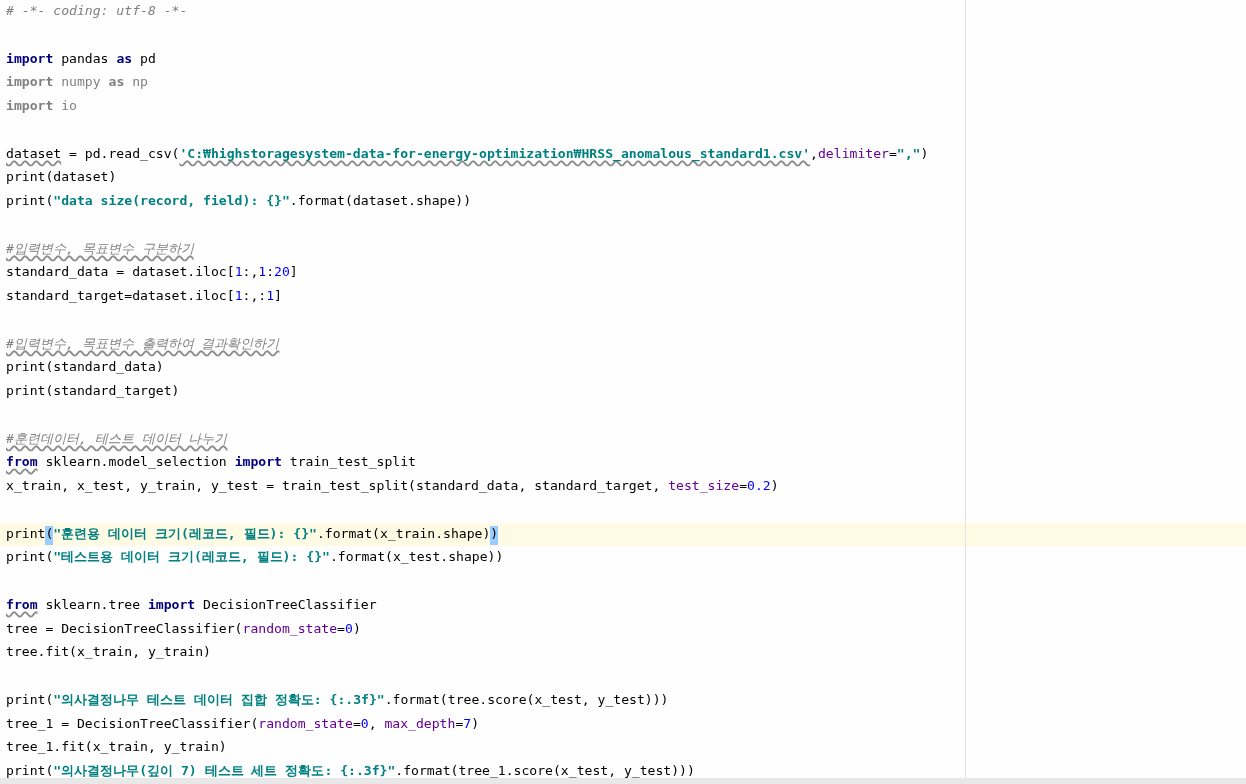 The image size is (1246, 784). I want to click on code-line: #훈련데이터, 테스트 데이터 나누기, so click(117, 439).